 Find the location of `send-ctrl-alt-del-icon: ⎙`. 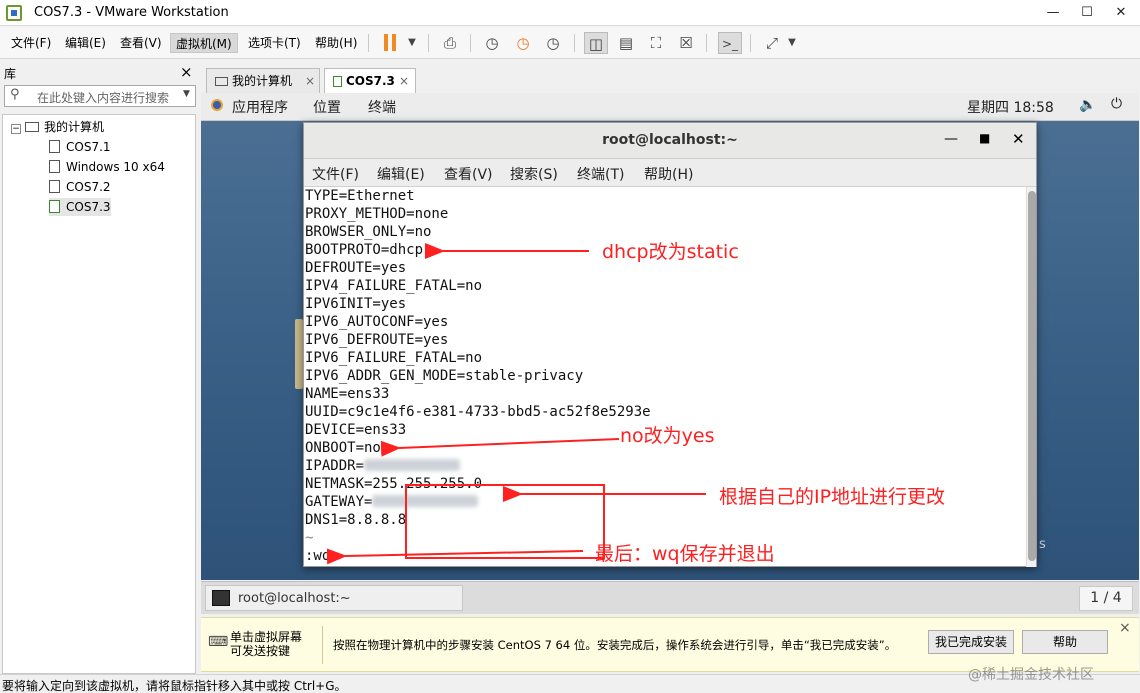

send-ctrl-alt-del-icon: ⎙ is located at coordinates (450, 43).